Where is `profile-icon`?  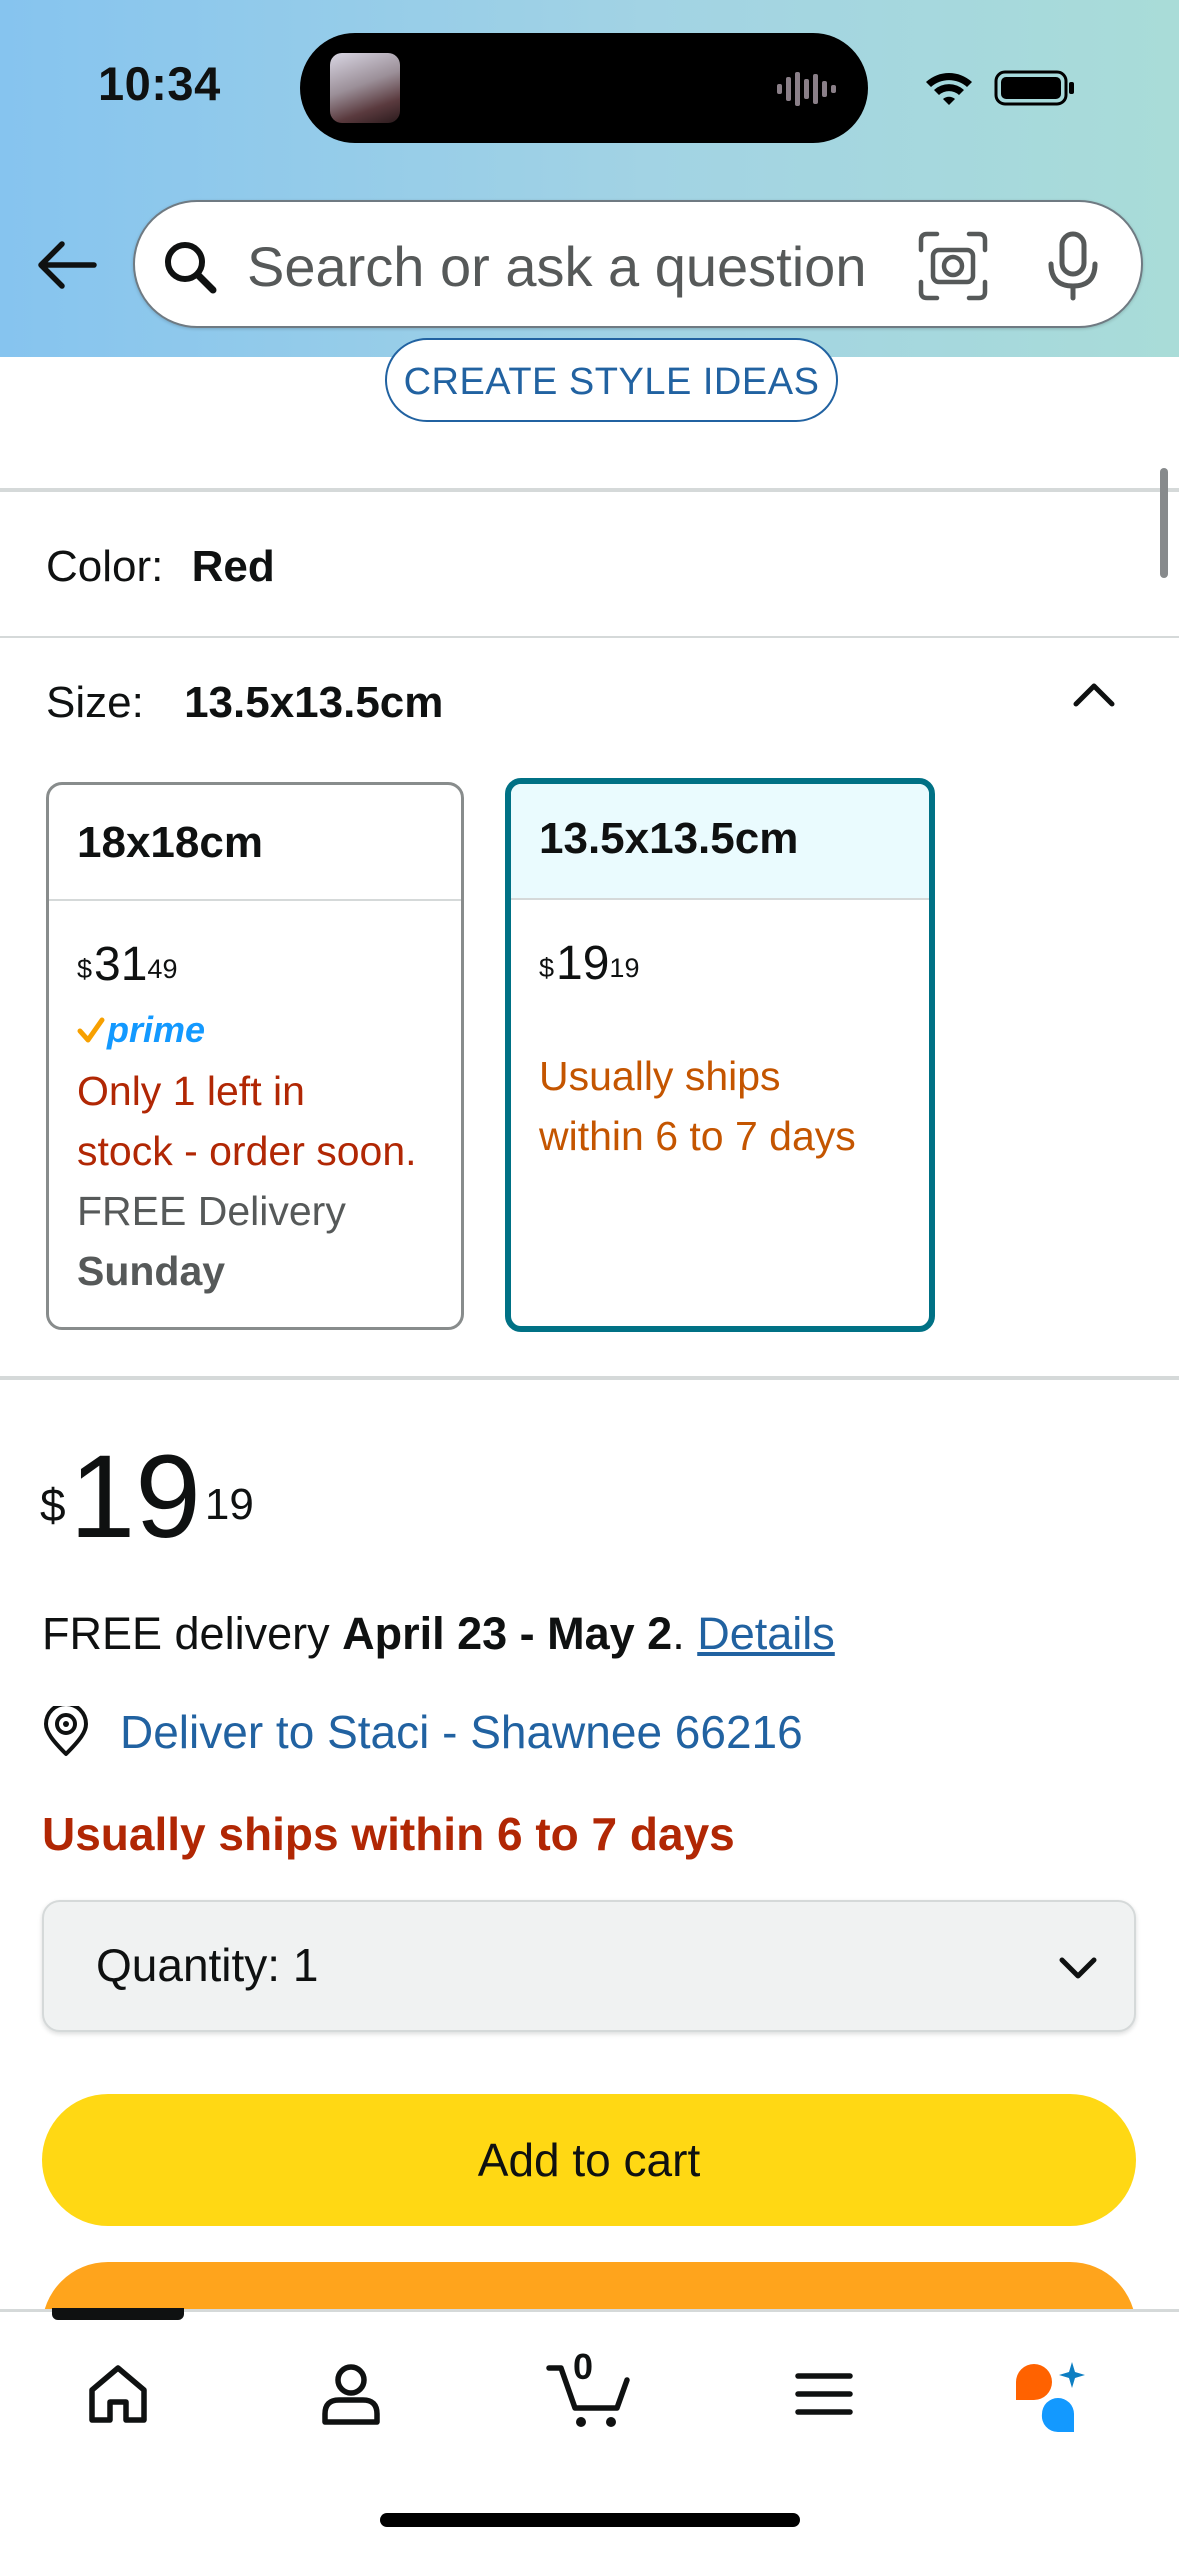 profile-icon is located at coordinates (351, 2394).